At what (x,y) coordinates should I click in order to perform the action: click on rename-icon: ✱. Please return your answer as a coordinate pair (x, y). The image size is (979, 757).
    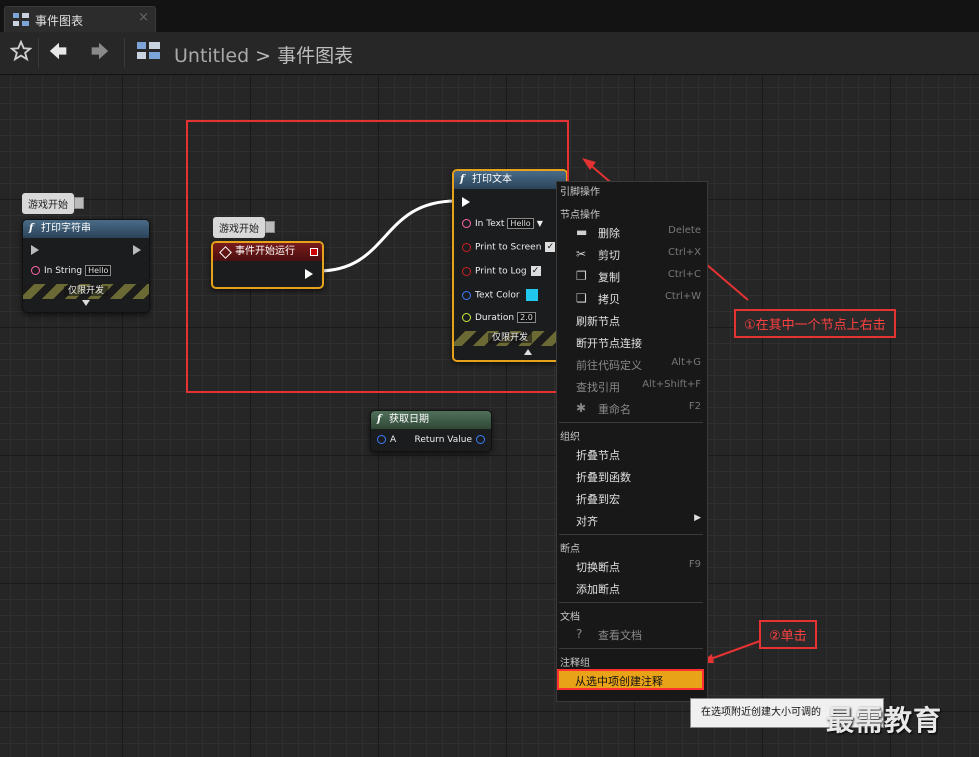
    Looking at the image, I should click on (581, 408).